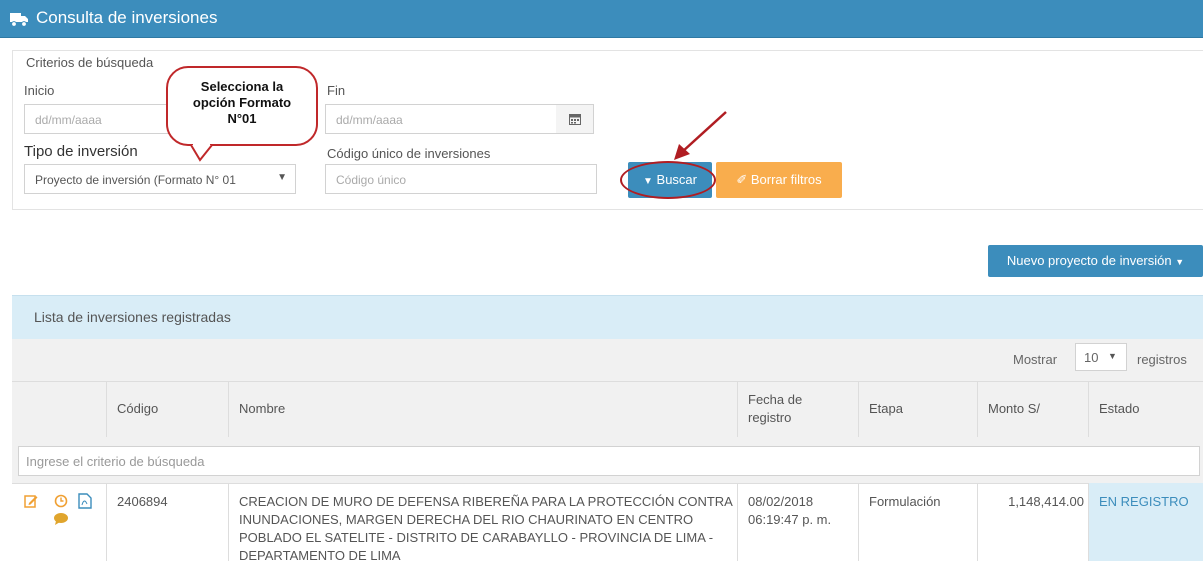  What do you see at coordinates (167, 522) in the screenshot?
I see `cell-codigo: 2406894` at bounding box center [167, 522].